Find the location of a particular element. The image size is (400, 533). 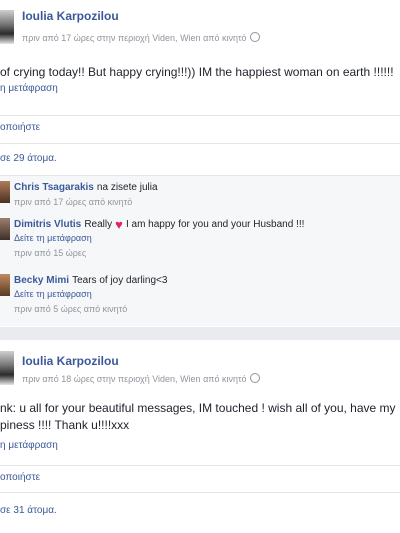

comment-time: πριν από 15 ώρες is located at coordinates (50, 253).